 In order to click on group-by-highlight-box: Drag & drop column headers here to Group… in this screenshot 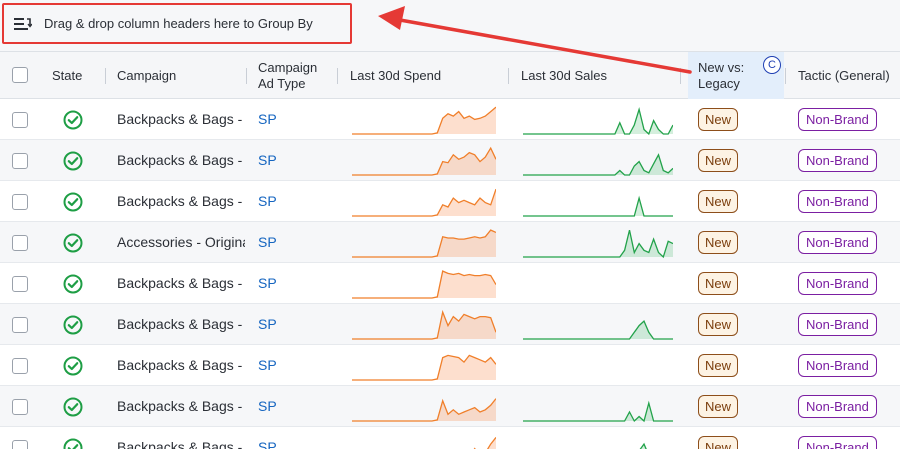, I will do `click(177, 23)`.